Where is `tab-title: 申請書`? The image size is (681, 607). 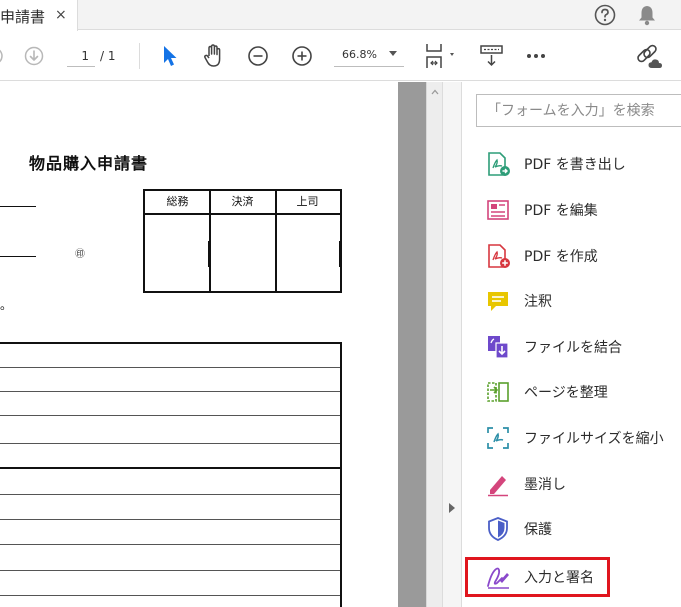
tab-title: 申請書 is located at coordinates (22, 16).